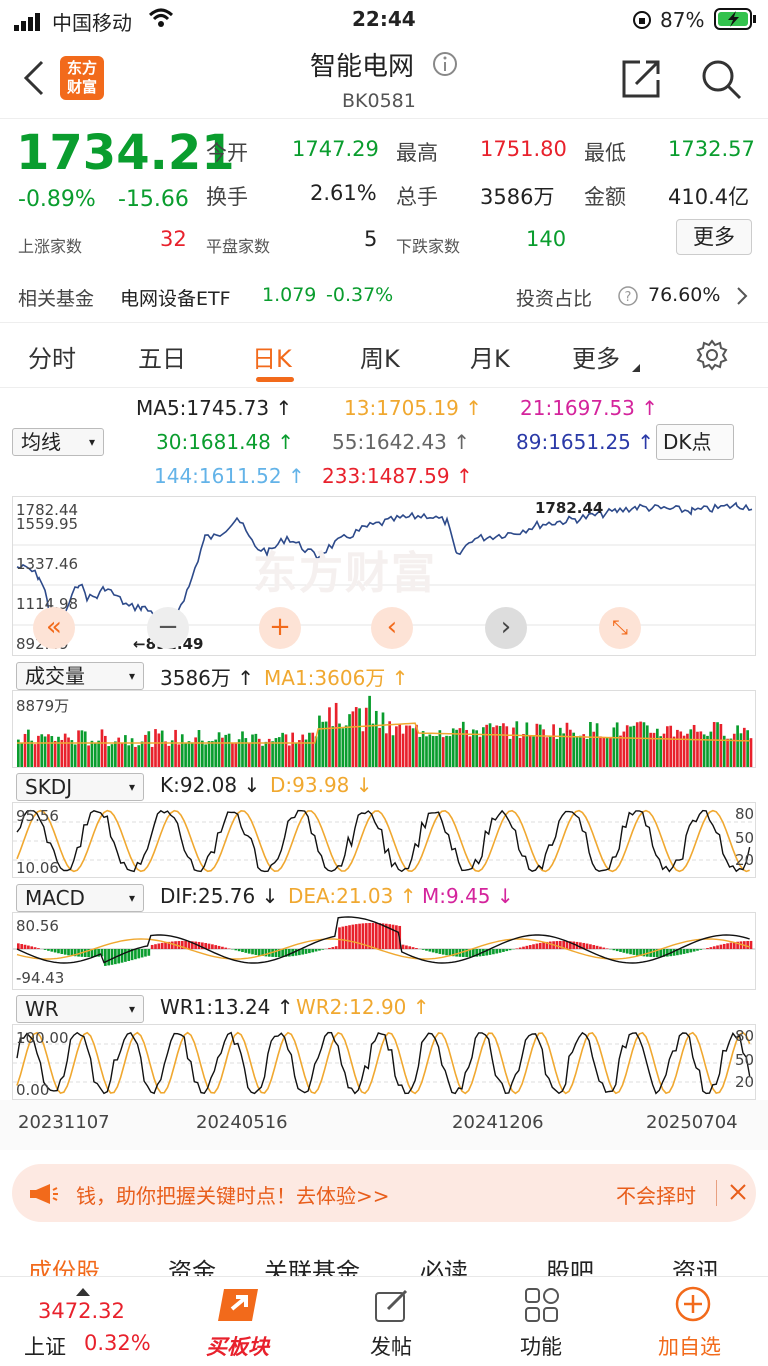  I want to click on tab-daily-k: 日K, so click(272, 356).